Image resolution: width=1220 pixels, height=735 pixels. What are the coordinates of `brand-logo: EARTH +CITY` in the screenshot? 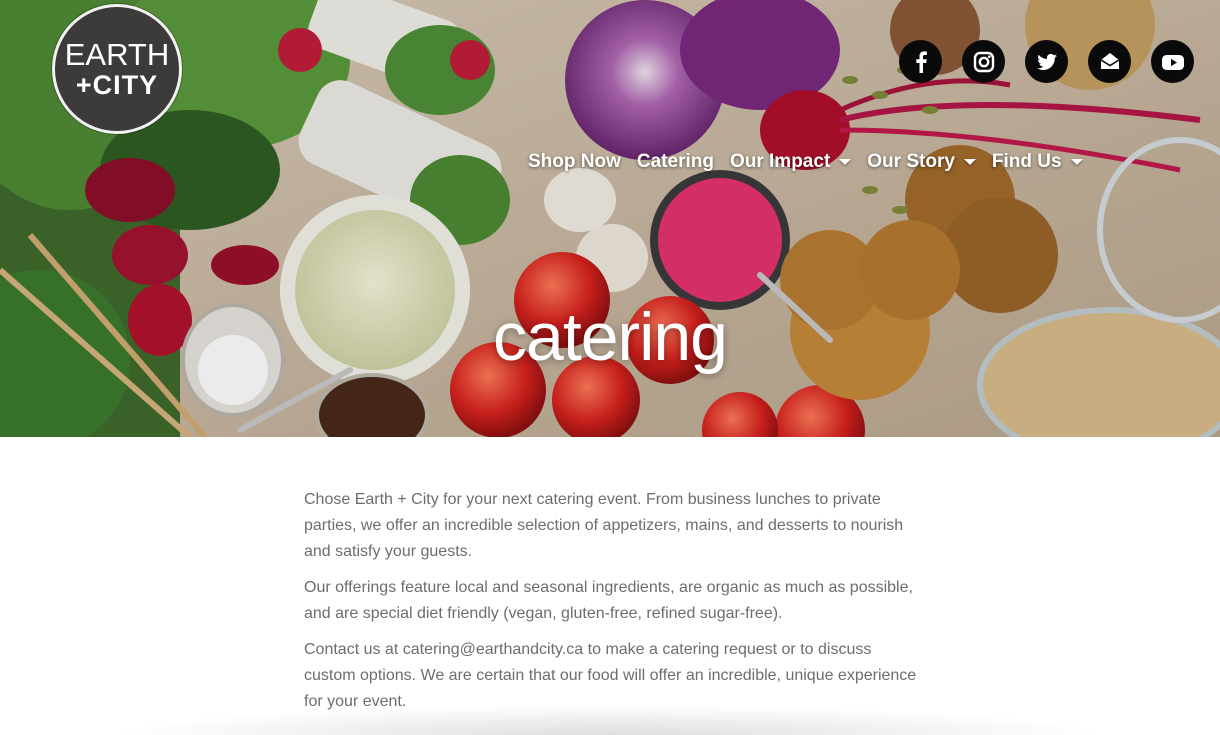 It's located at (117, 69).